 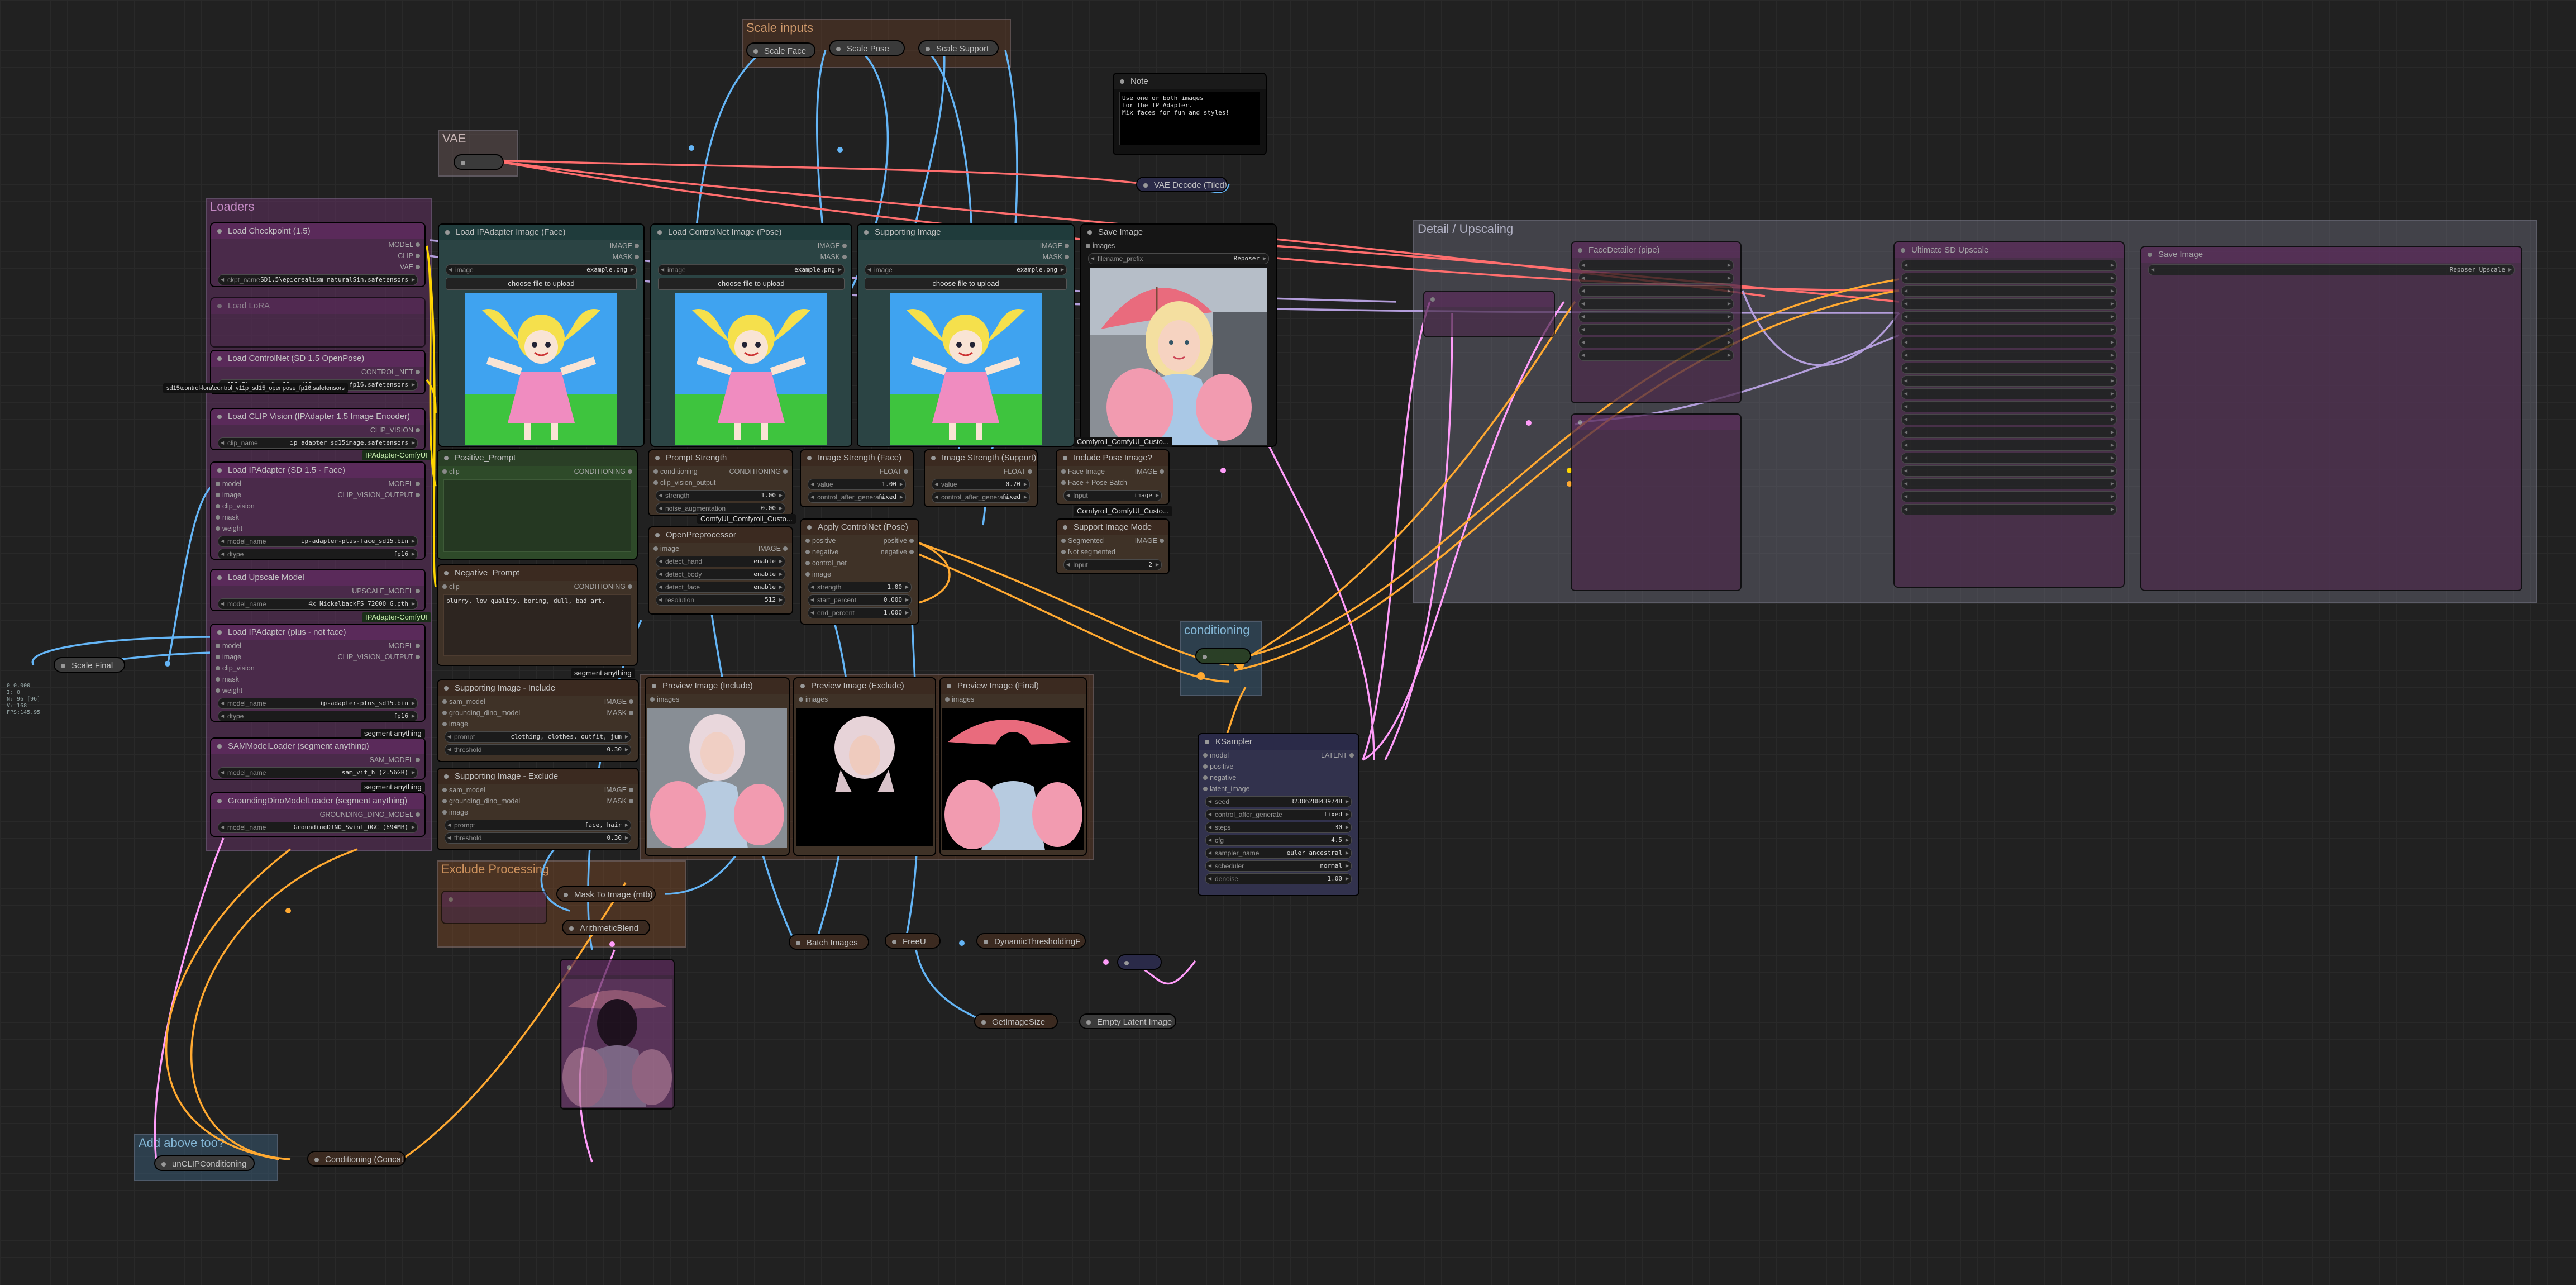 I want to click on output-negative: negative, so click(x=898, y=552).